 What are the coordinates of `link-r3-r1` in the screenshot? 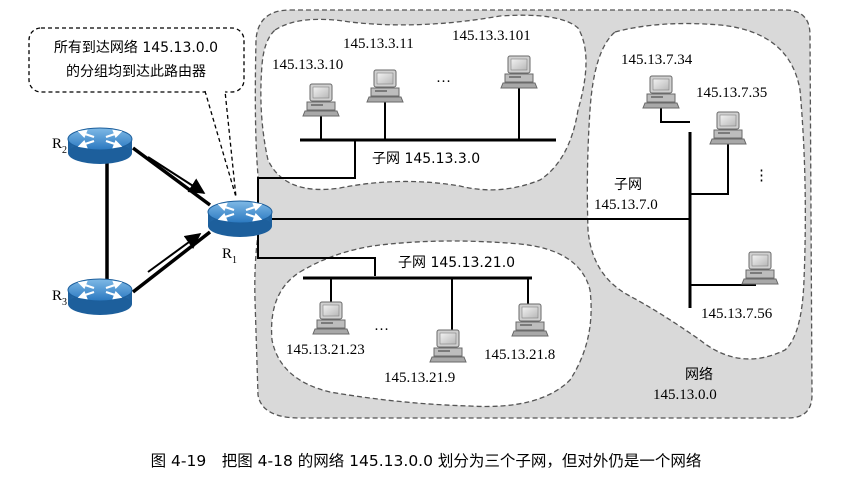 It's located at (171, 262).